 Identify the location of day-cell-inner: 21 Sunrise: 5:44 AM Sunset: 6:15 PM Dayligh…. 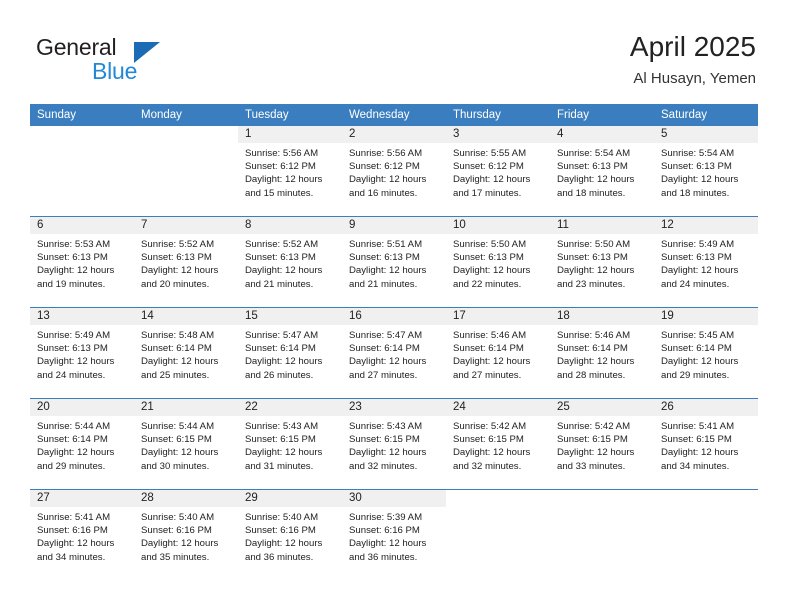
(186, 444).